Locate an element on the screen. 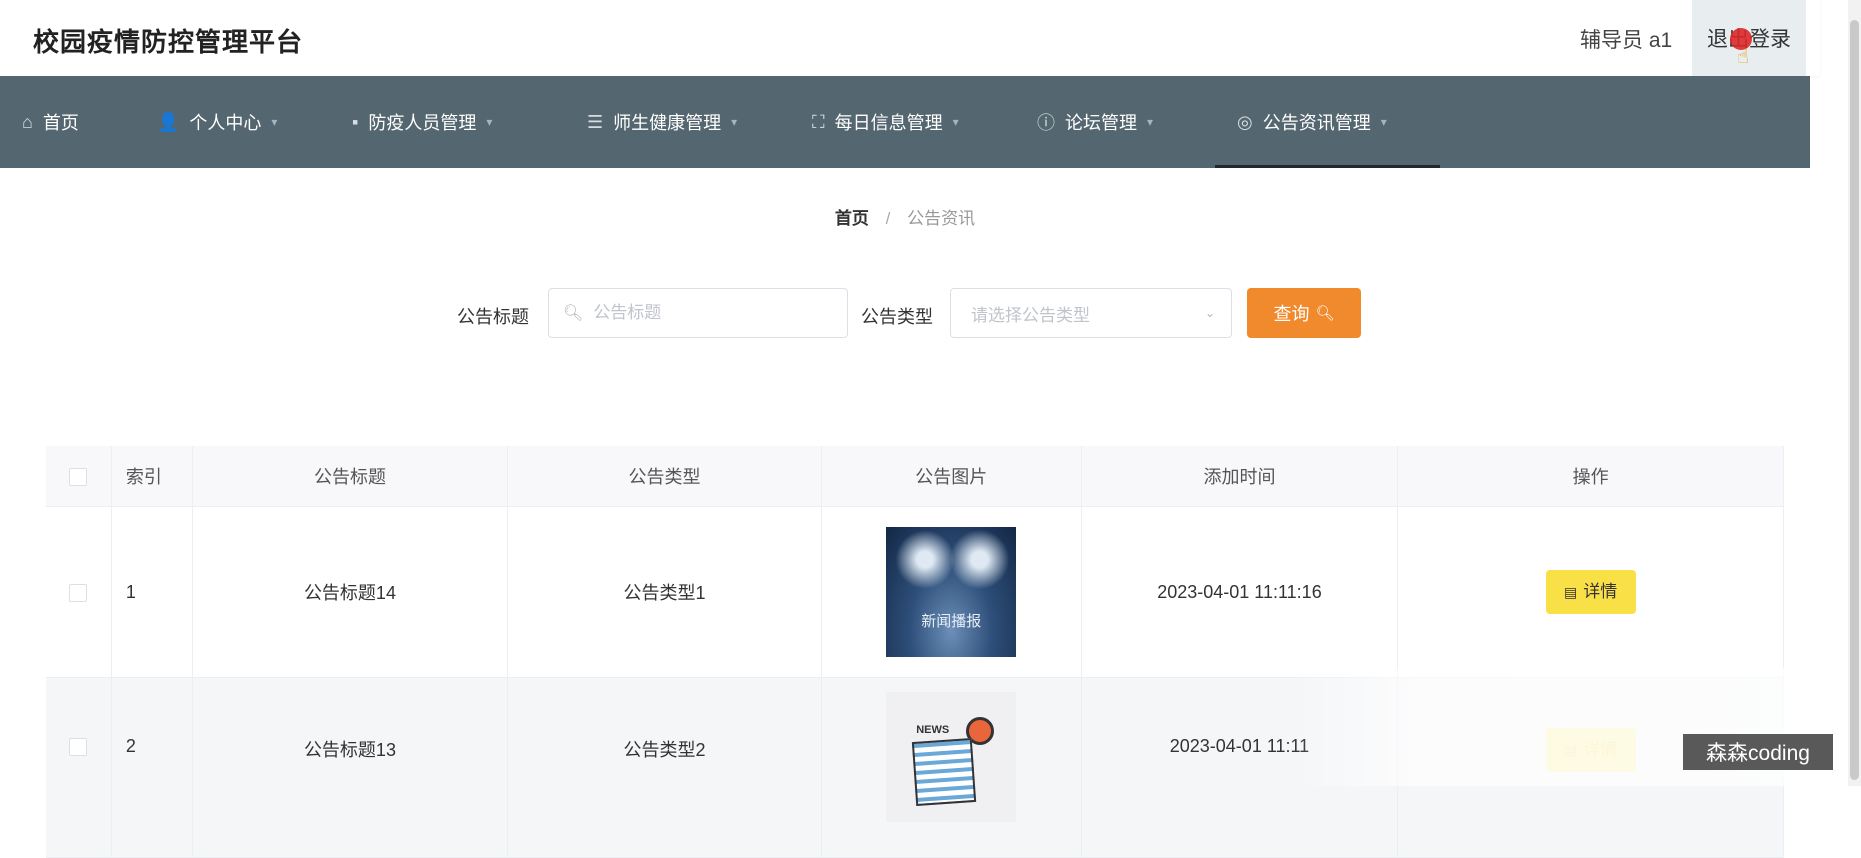  list-icon: ☰ is located at coordinates (595, 121).